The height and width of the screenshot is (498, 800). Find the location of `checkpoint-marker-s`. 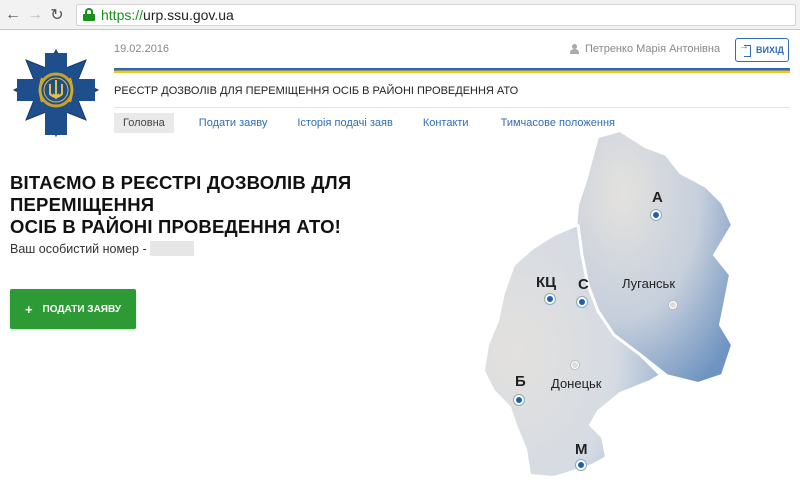

checkpoint-marker-s is located at coordinates (582, 302).